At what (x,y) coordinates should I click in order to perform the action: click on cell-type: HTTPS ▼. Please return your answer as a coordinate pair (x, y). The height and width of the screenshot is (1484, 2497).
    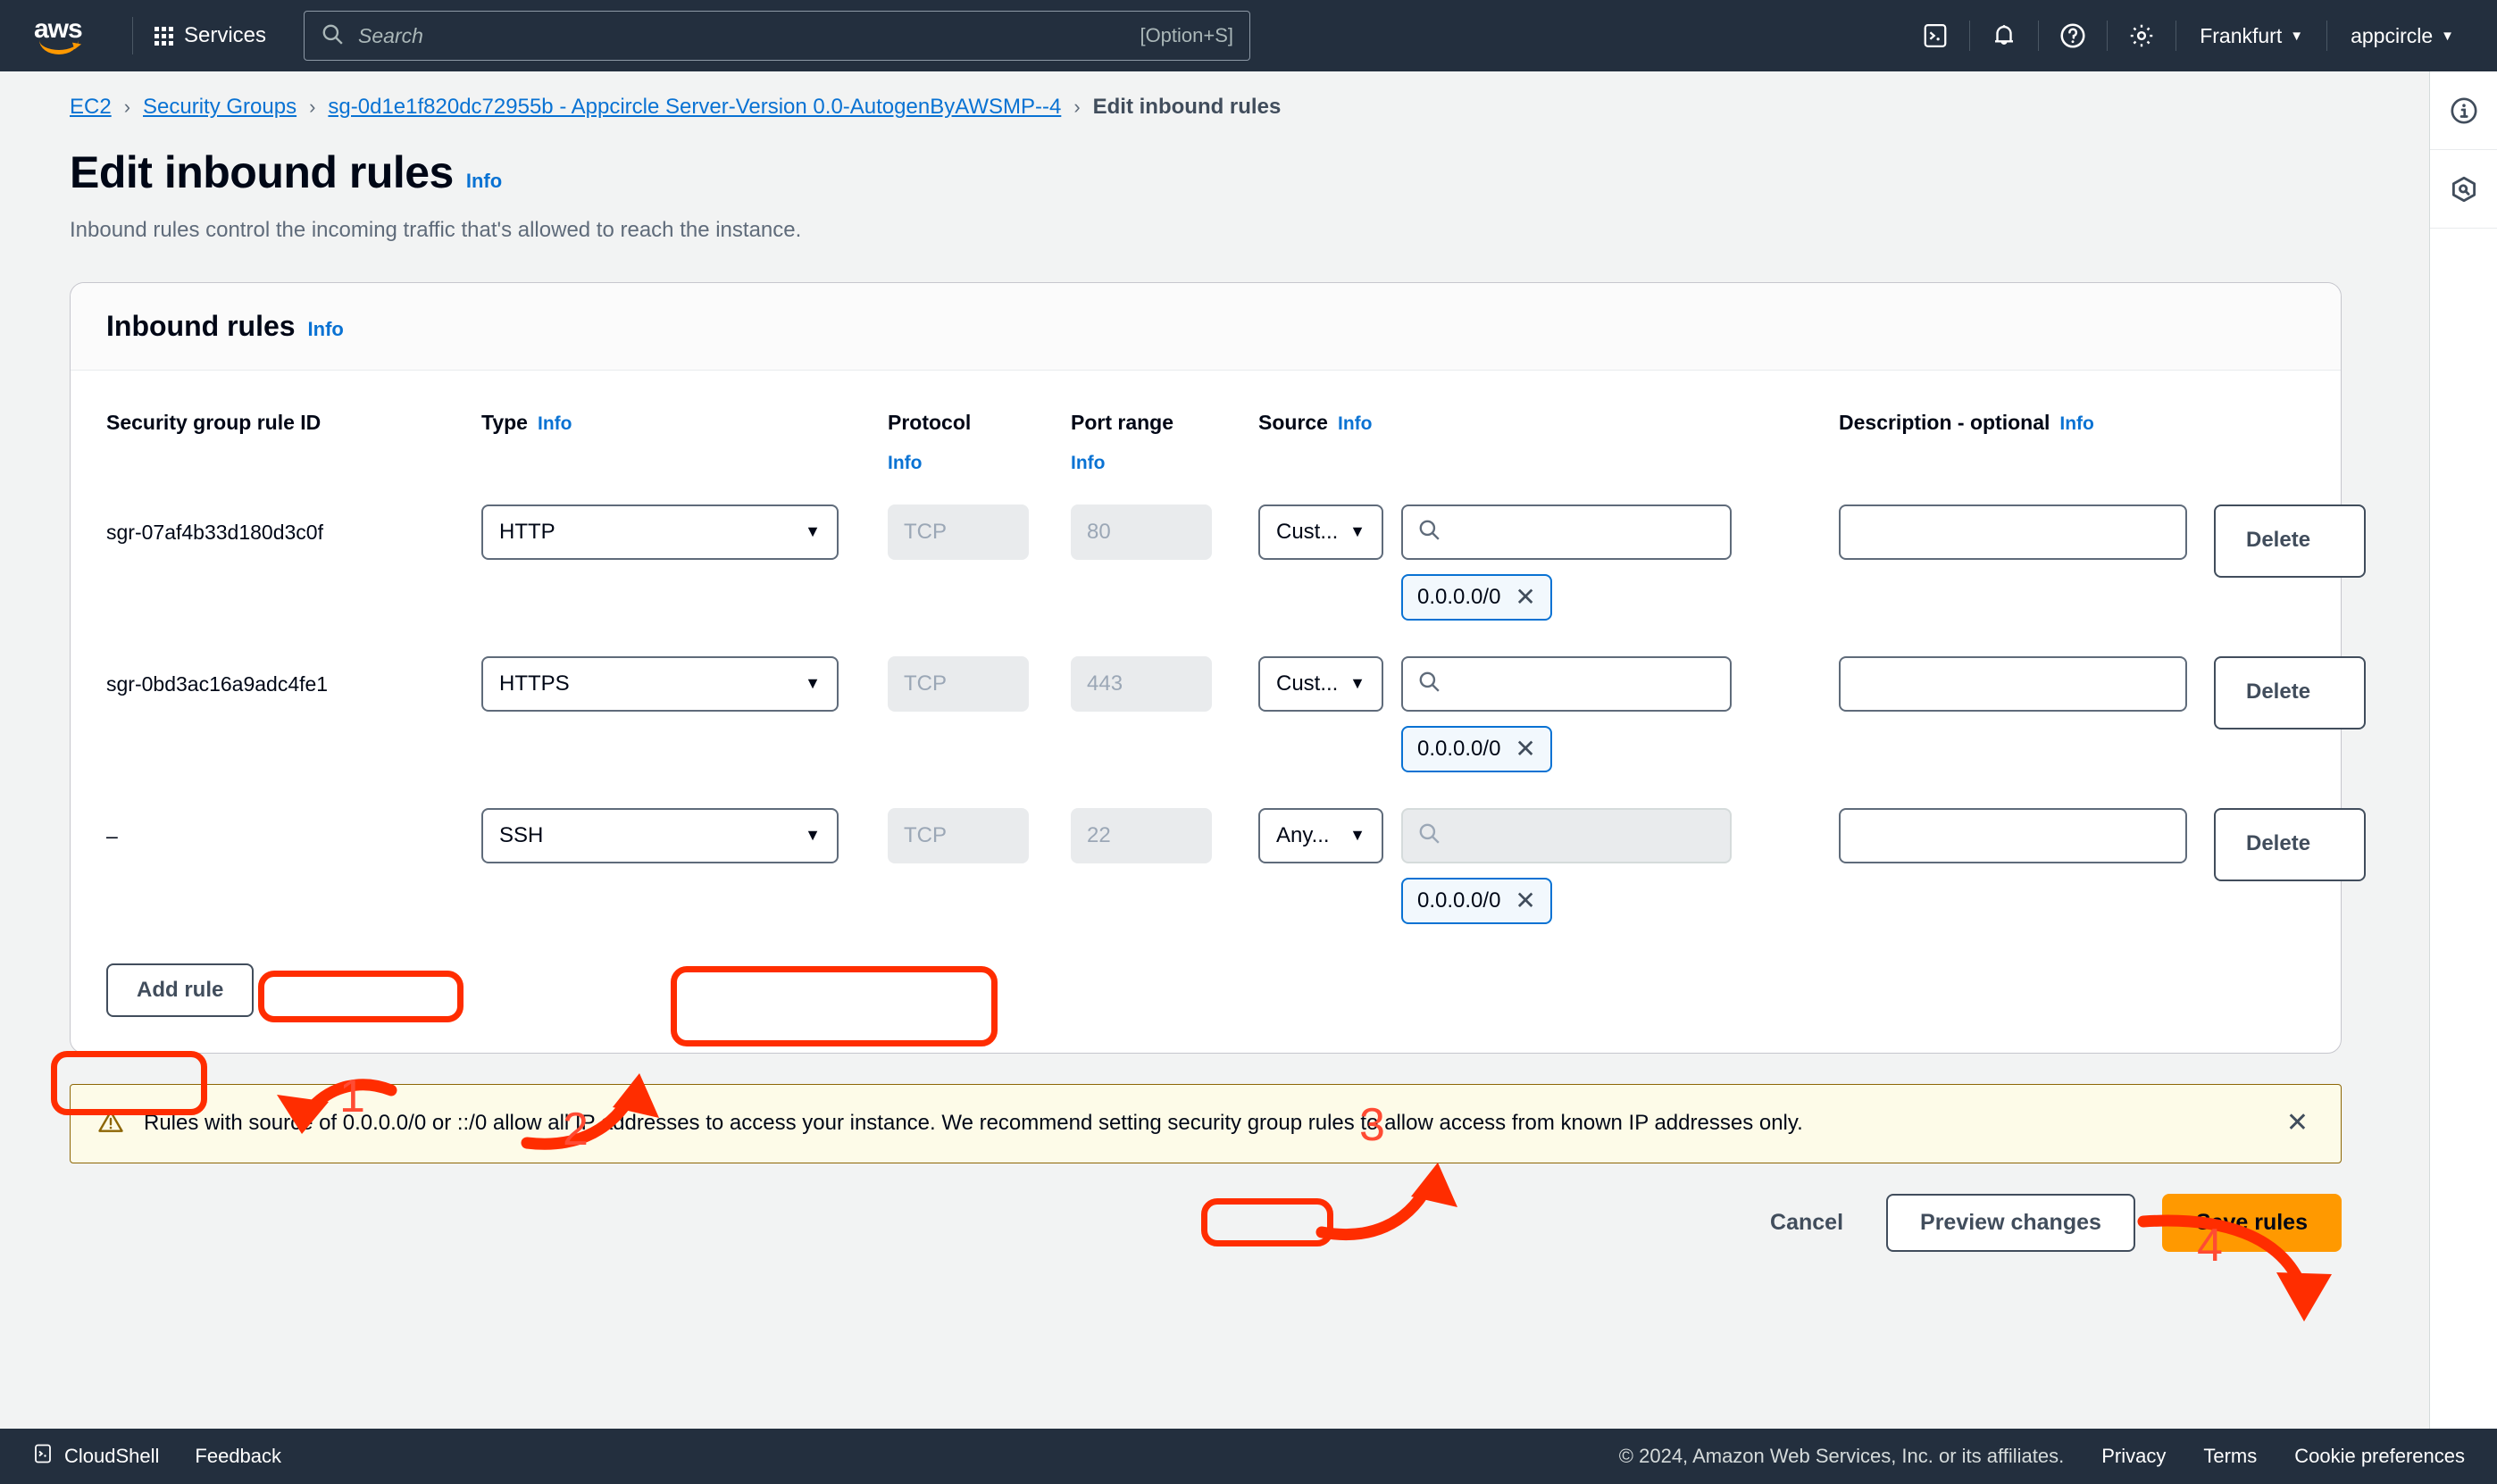
    Looking at the image, I should click on (685, 731).